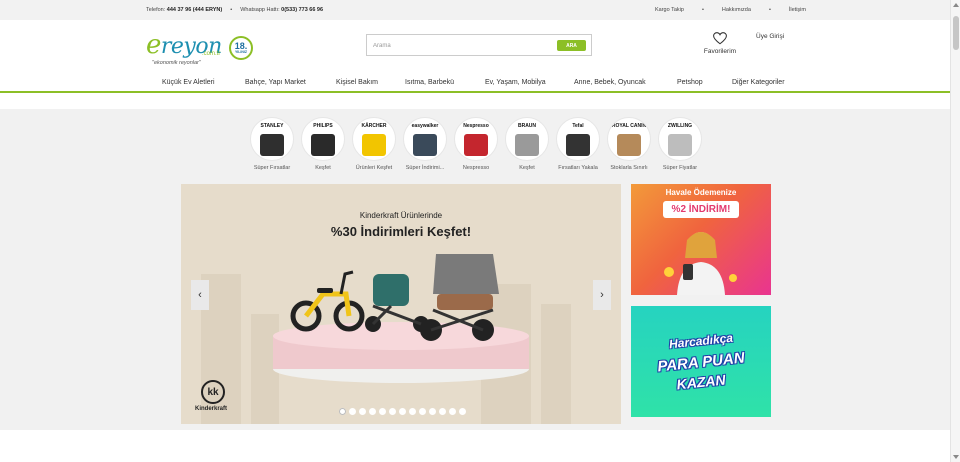 Image resolution: width=960 pixels, height=462 pixels. I want to click on nav-item-kucuk-ev-aletleri: Küçük Ev Aletleri, so click(188, 82).